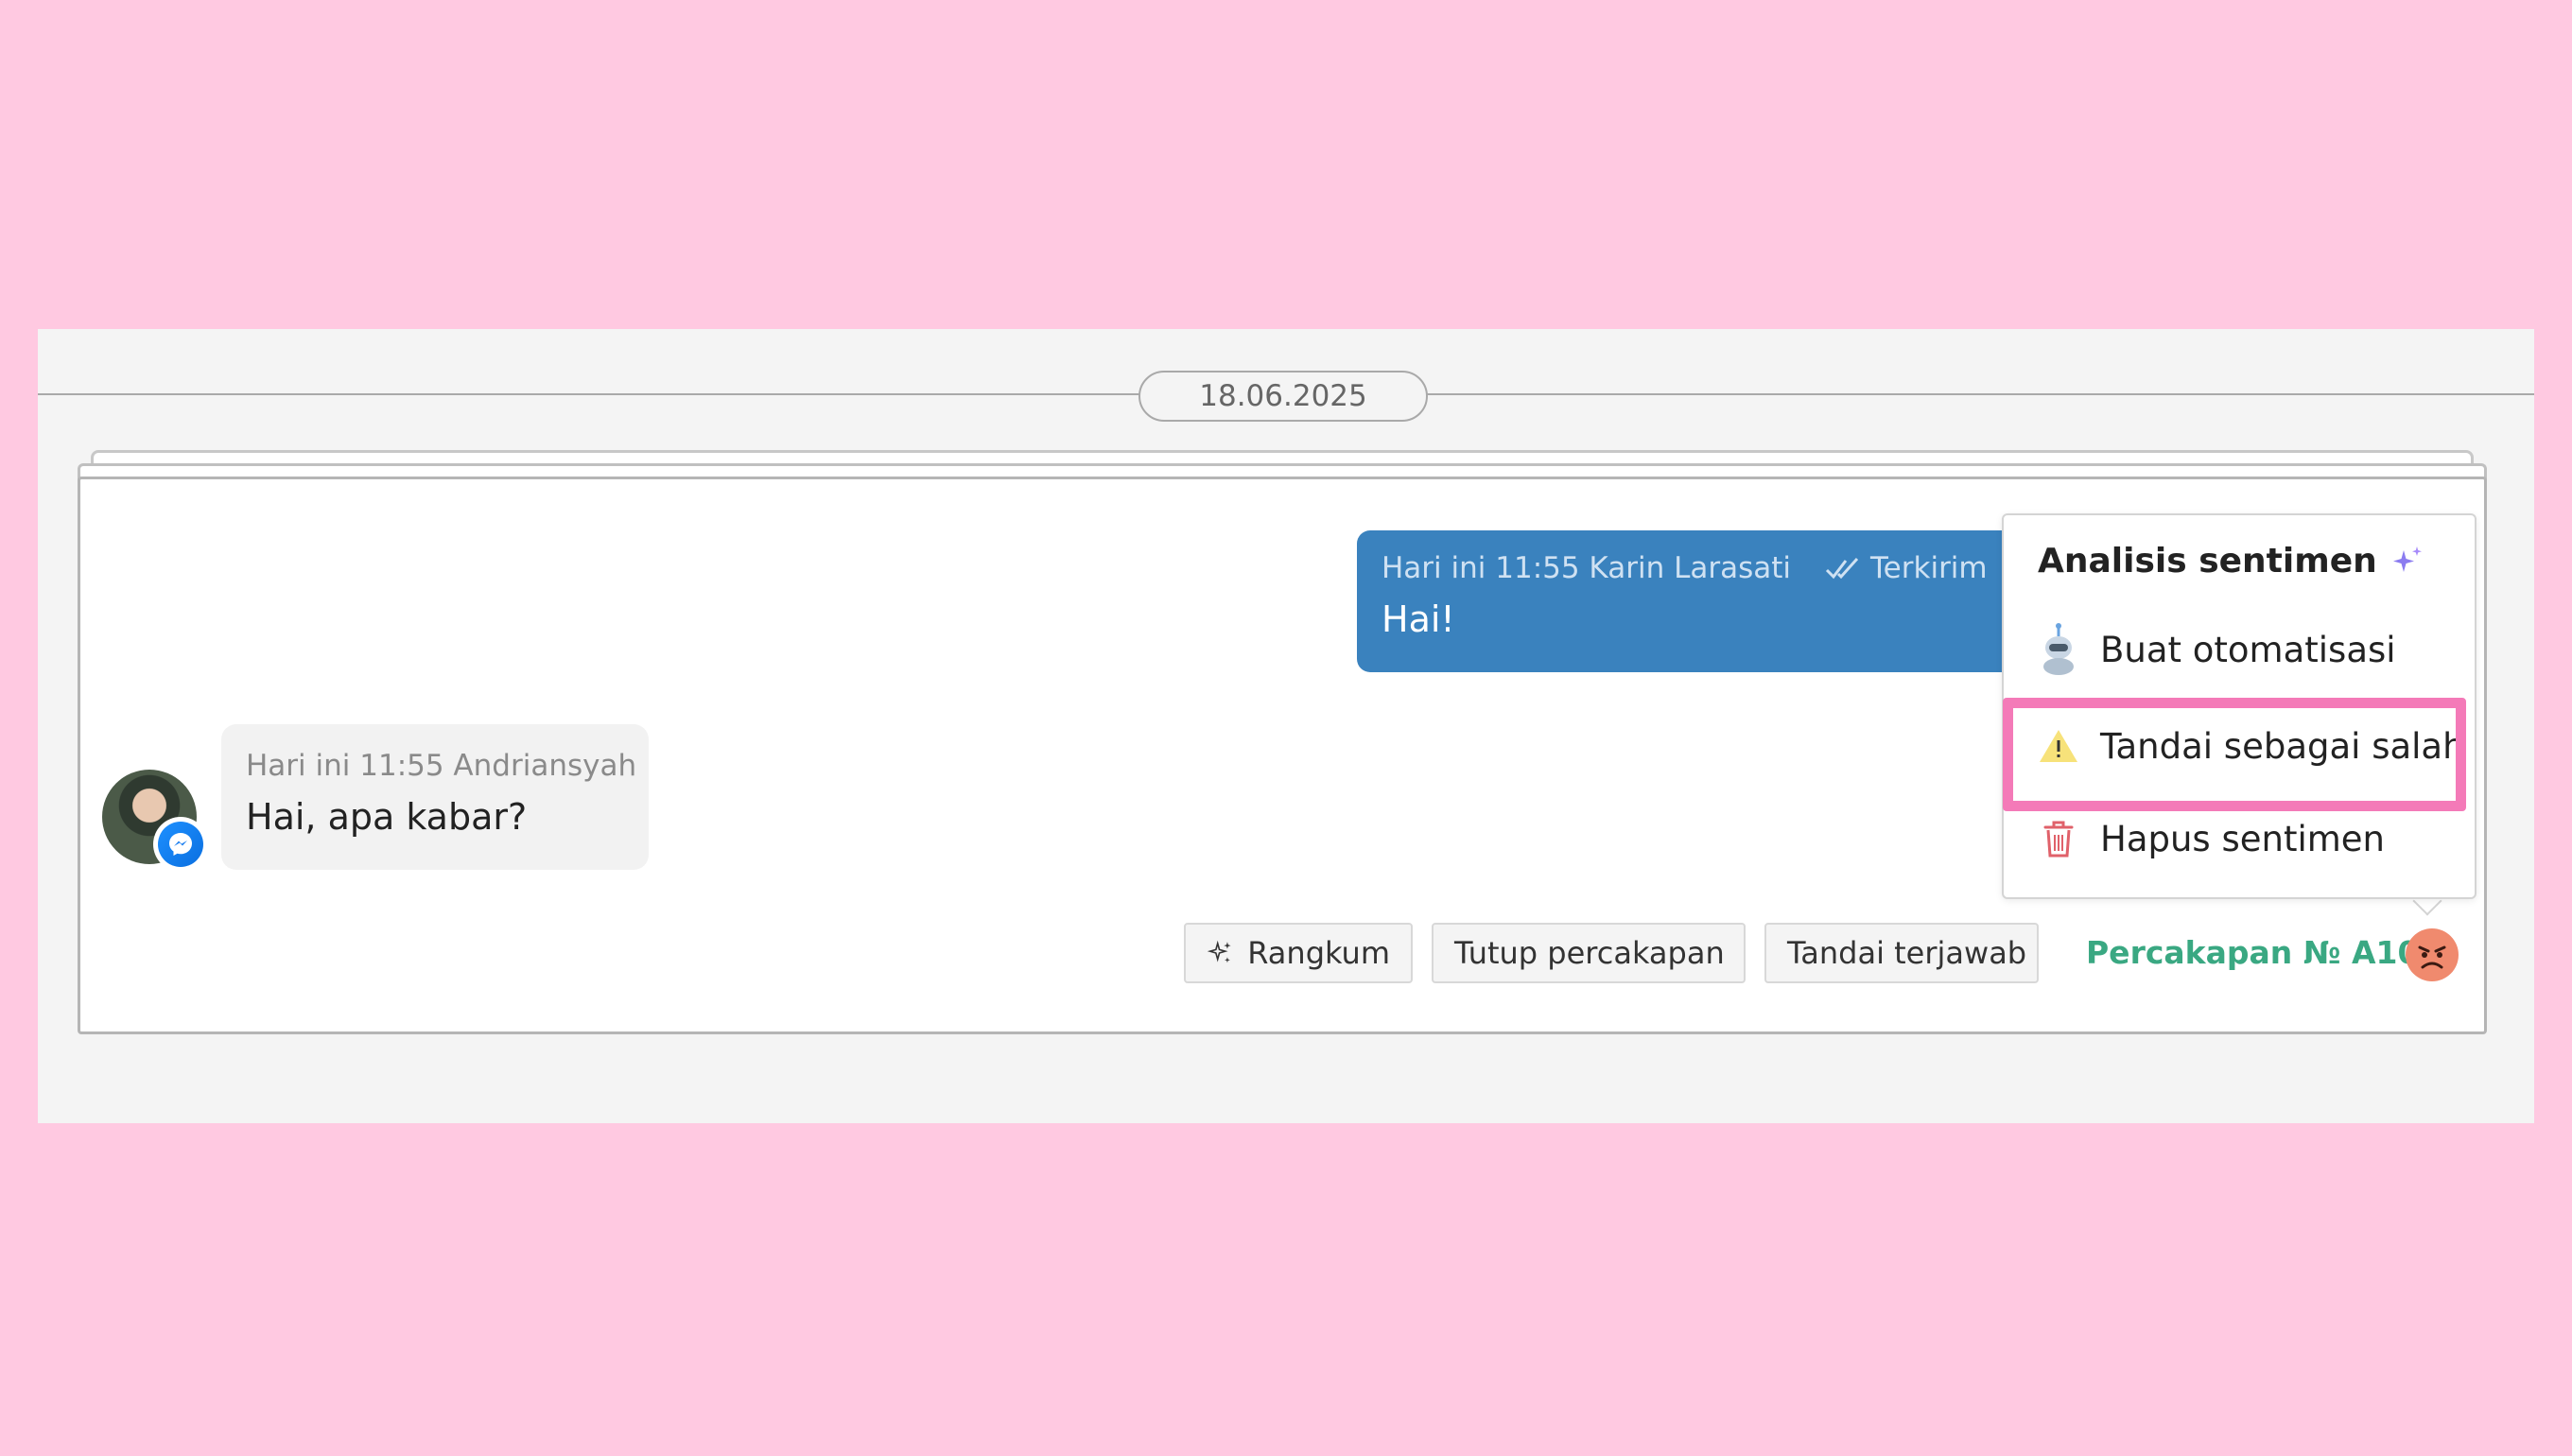 The height and width of the screenshot is (1456, 2572). What do you see at coordinates (2232, 561) in the screenshot?
I see `sentiment-menu-title: Analisis sentimen` at bounding box center [2232, 561].